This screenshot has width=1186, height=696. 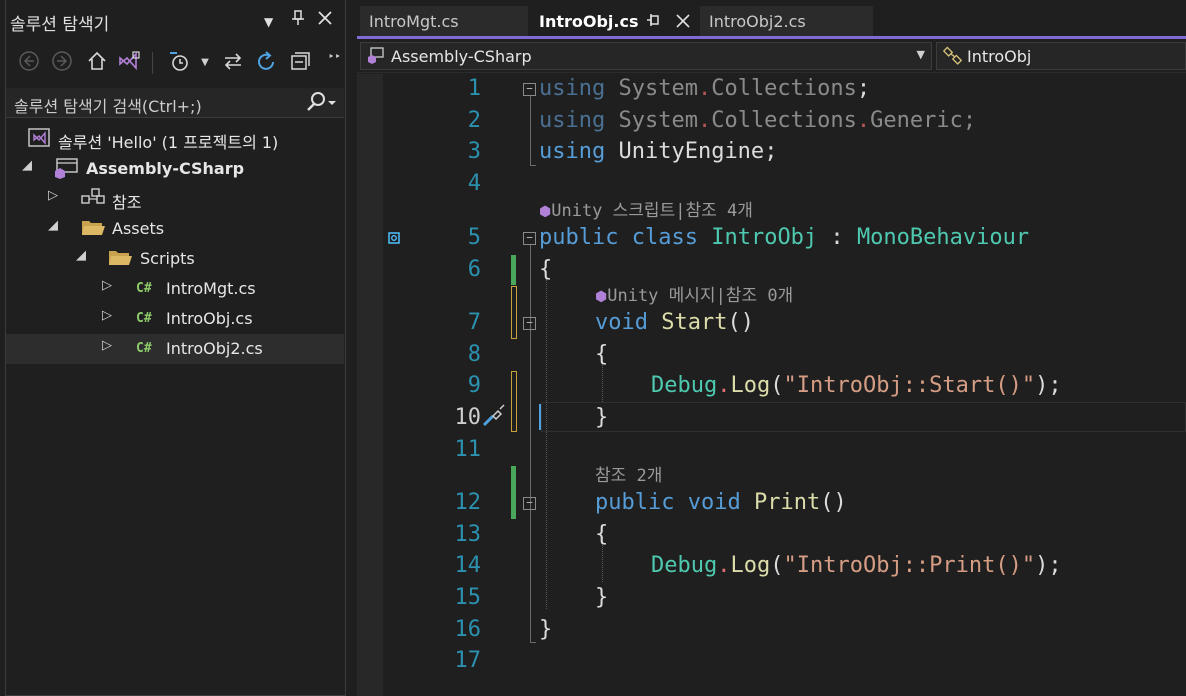 What do you see at coordinates (175, 289) in the screenshot?
I see `tree-item-intromgt: ▷ C# IntroMgt.cs` at bounding box center [175, 289].